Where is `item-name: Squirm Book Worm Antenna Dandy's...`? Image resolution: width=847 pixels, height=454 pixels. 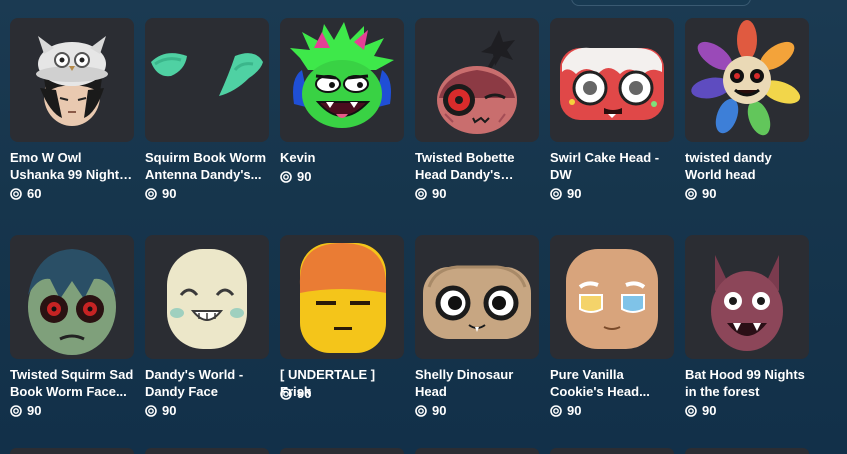 item-name: Squirm Book Worm Antenna Dandy's... is located at coordinates (207, 166).